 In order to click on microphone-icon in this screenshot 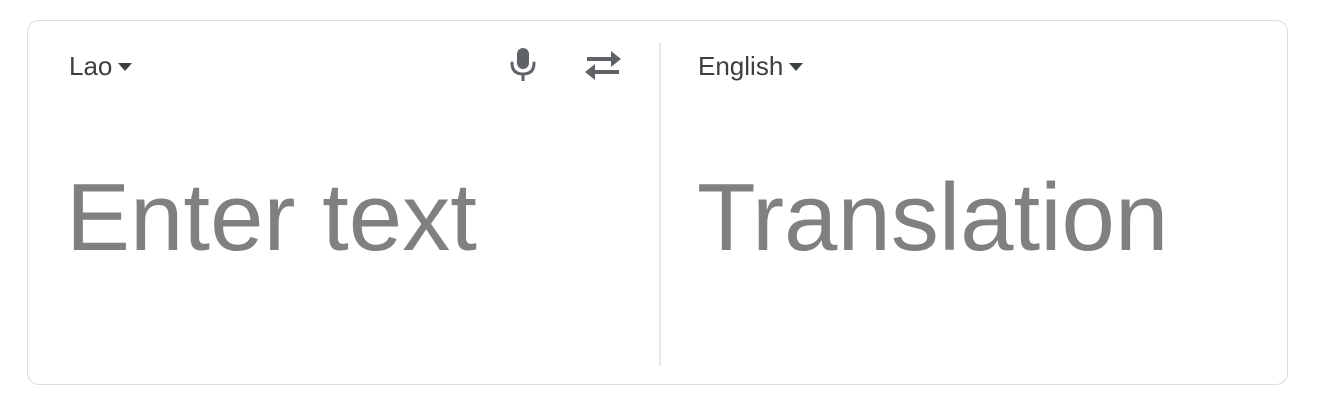, I will do `click(523, 64)`.